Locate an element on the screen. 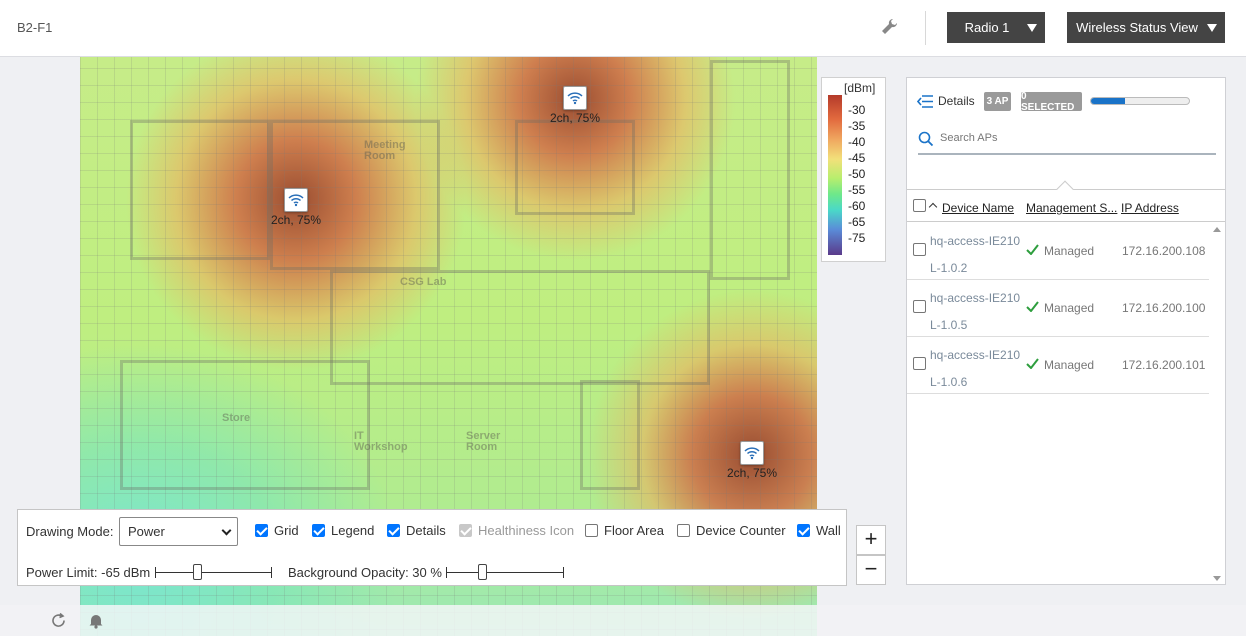 This screenshot has width=1246, height=636. checkbox-label: Healthiness Icon is located at coordinates (526, 530).